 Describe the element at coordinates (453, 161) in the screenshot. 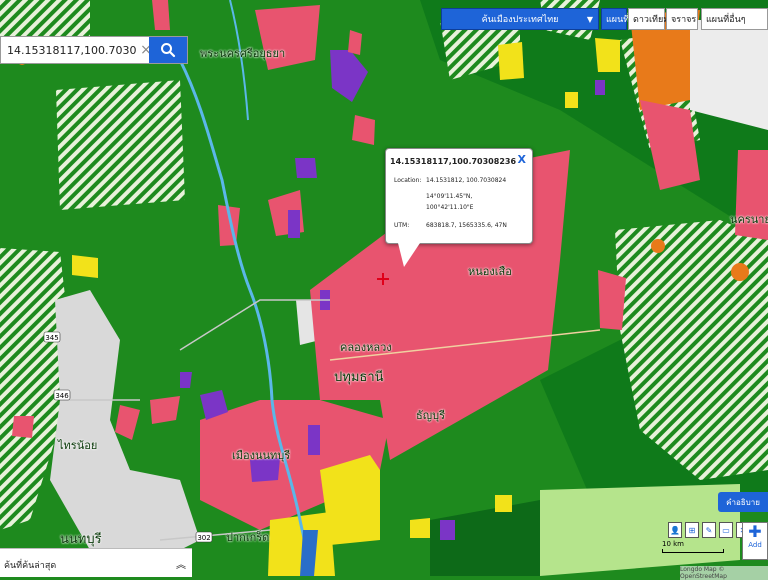

I see `popup-title: 14.15318117,100.70308236` at that location.